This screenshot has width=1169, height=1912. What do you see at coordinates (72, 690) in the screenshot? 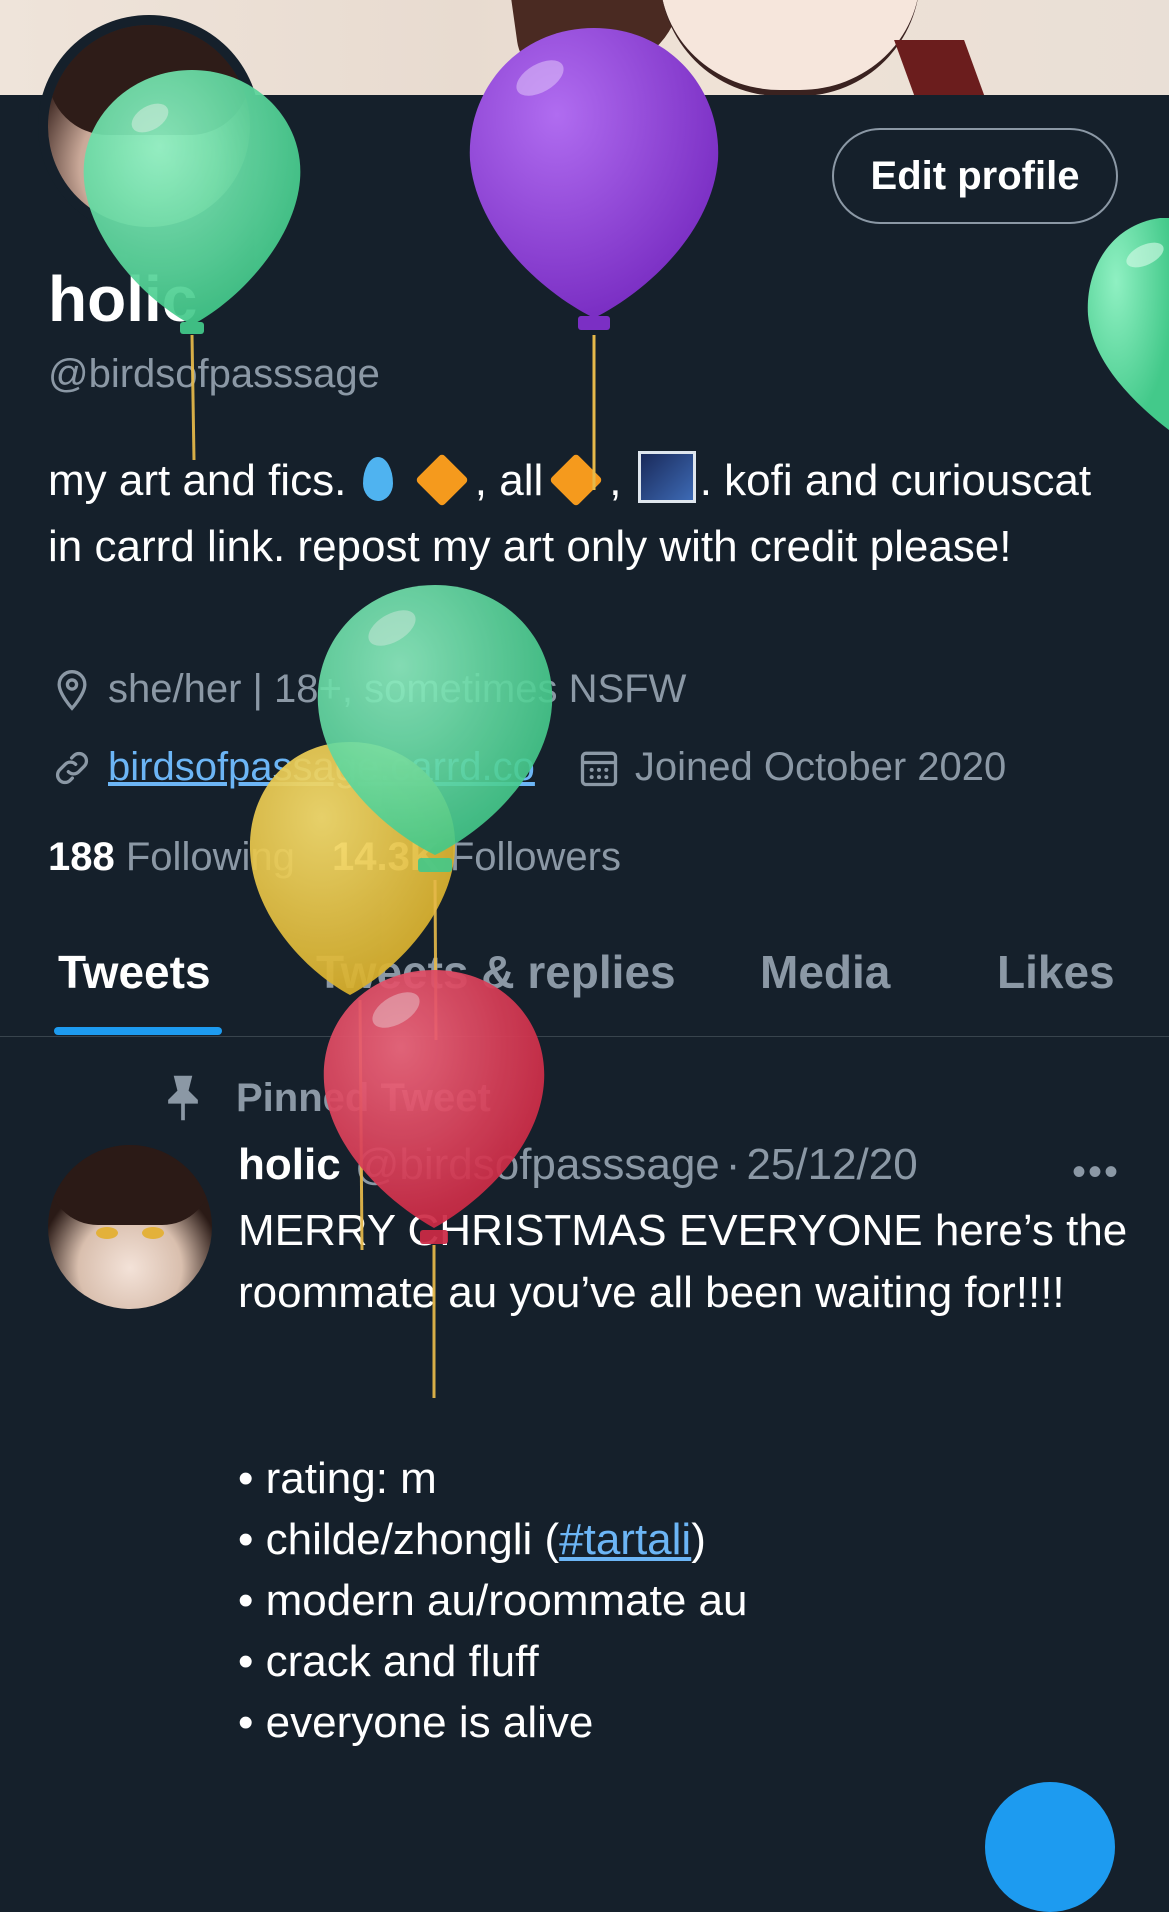
I see `location-pin-icon` at bounding box center [72, 690].